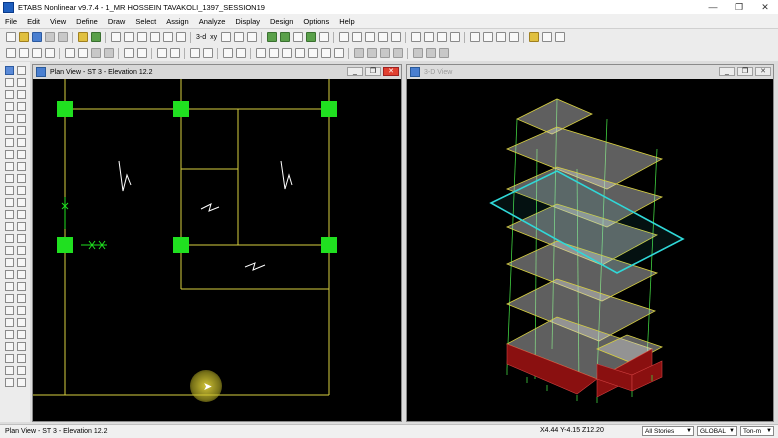  What do you see at coordinates (428, 37) in the screenshot?
I see `forces-icon` at bounding box center [428, 37].